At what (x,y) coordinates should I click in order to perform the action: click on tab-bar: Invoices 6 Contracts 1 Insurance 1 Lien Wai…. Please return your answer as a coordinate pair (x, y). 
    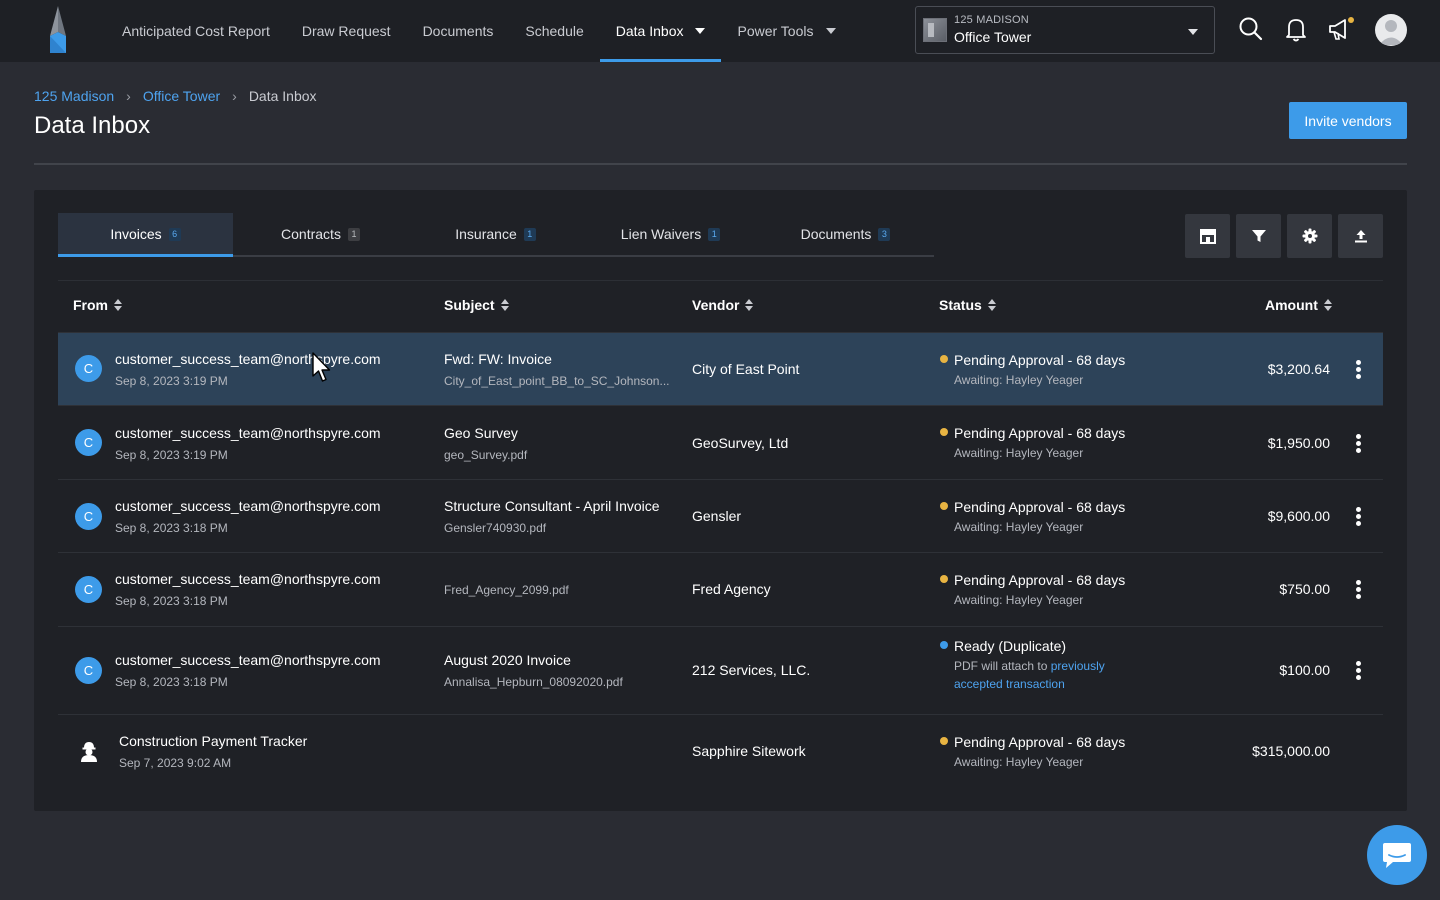
    Looking at the image, I should click on (496, 235).